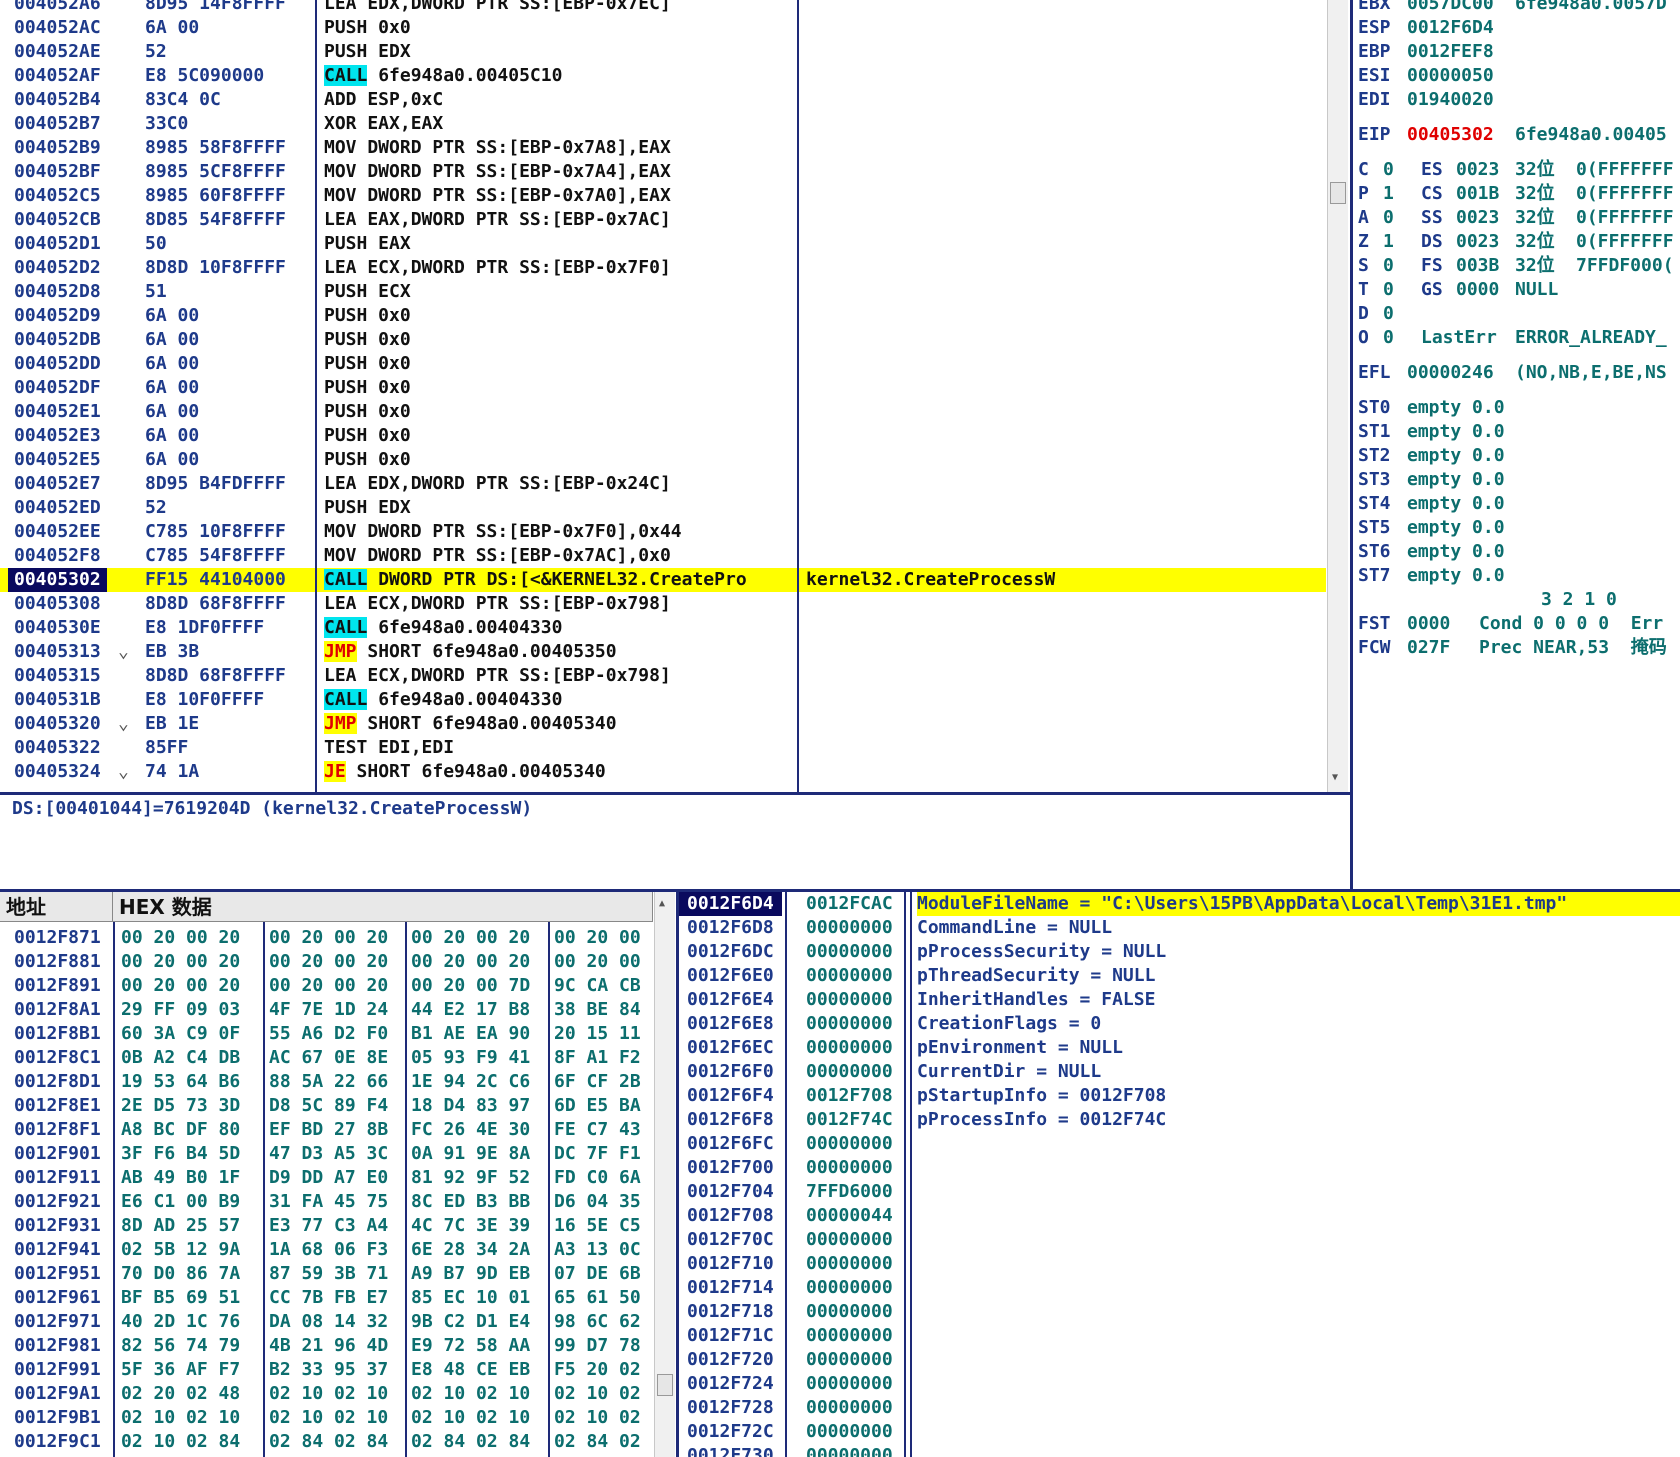  What do you see at coordinates (1337, 396) in the screenshot?
I see `disasm-scrollbar: ▼` at bounding box center [1337, 396].